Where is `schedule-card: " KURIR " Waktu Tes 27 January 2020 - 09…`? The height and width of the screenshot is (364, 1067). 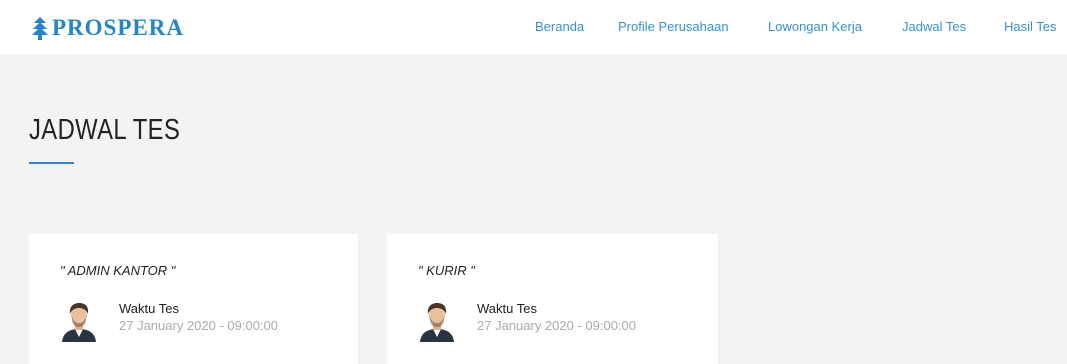
schedule-card: " KURIR " Waktu Tes 27 January 2020 - 09… is located at coordinates (552, 299).